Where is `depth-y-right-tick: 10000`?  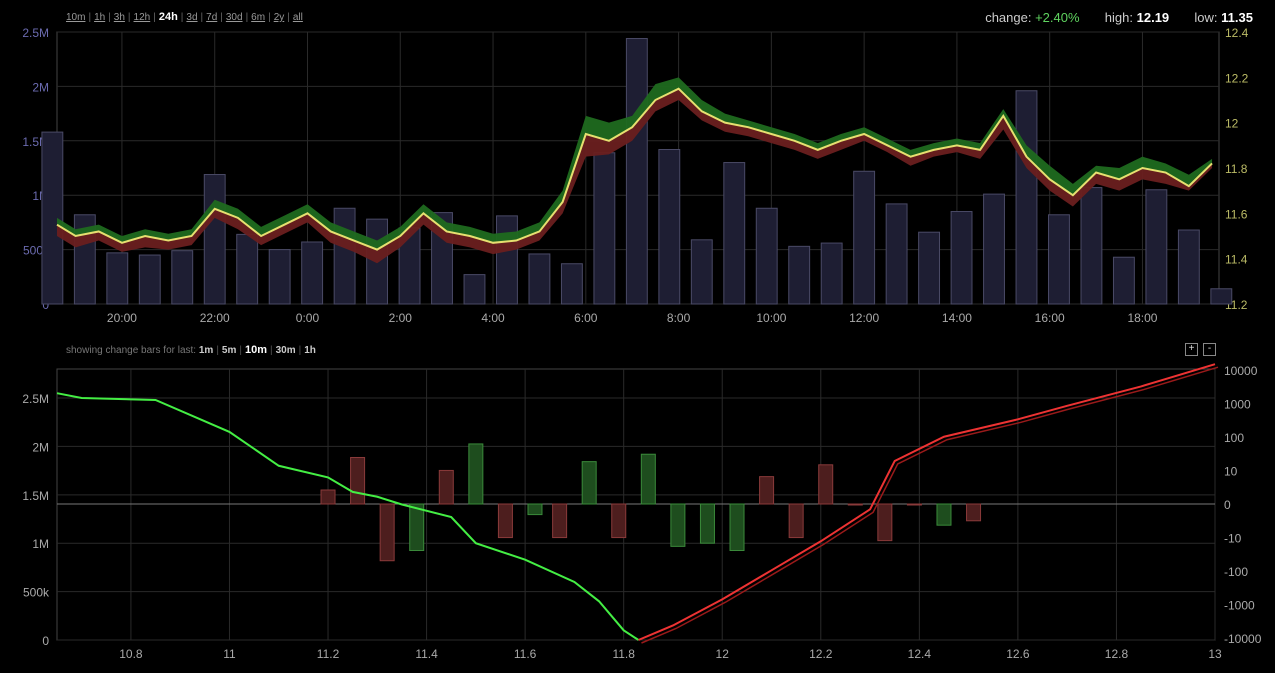 depth-y-right-tick: 10000 is located at coordinates (1241, 371).